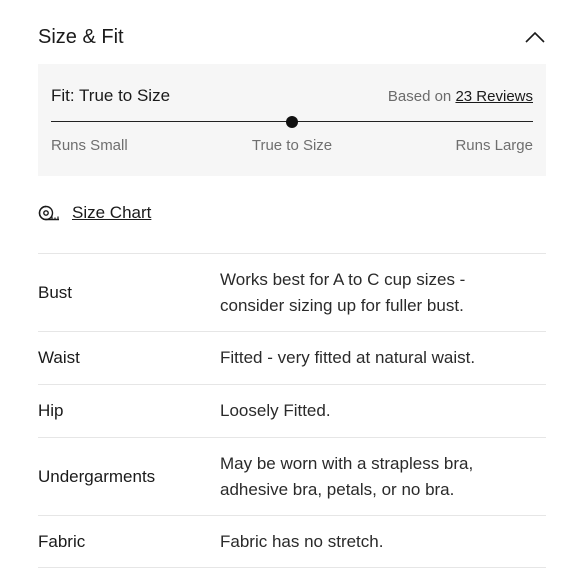  I want to click on size-fit-accordion-header: Size & Fit, so click(292, 37).